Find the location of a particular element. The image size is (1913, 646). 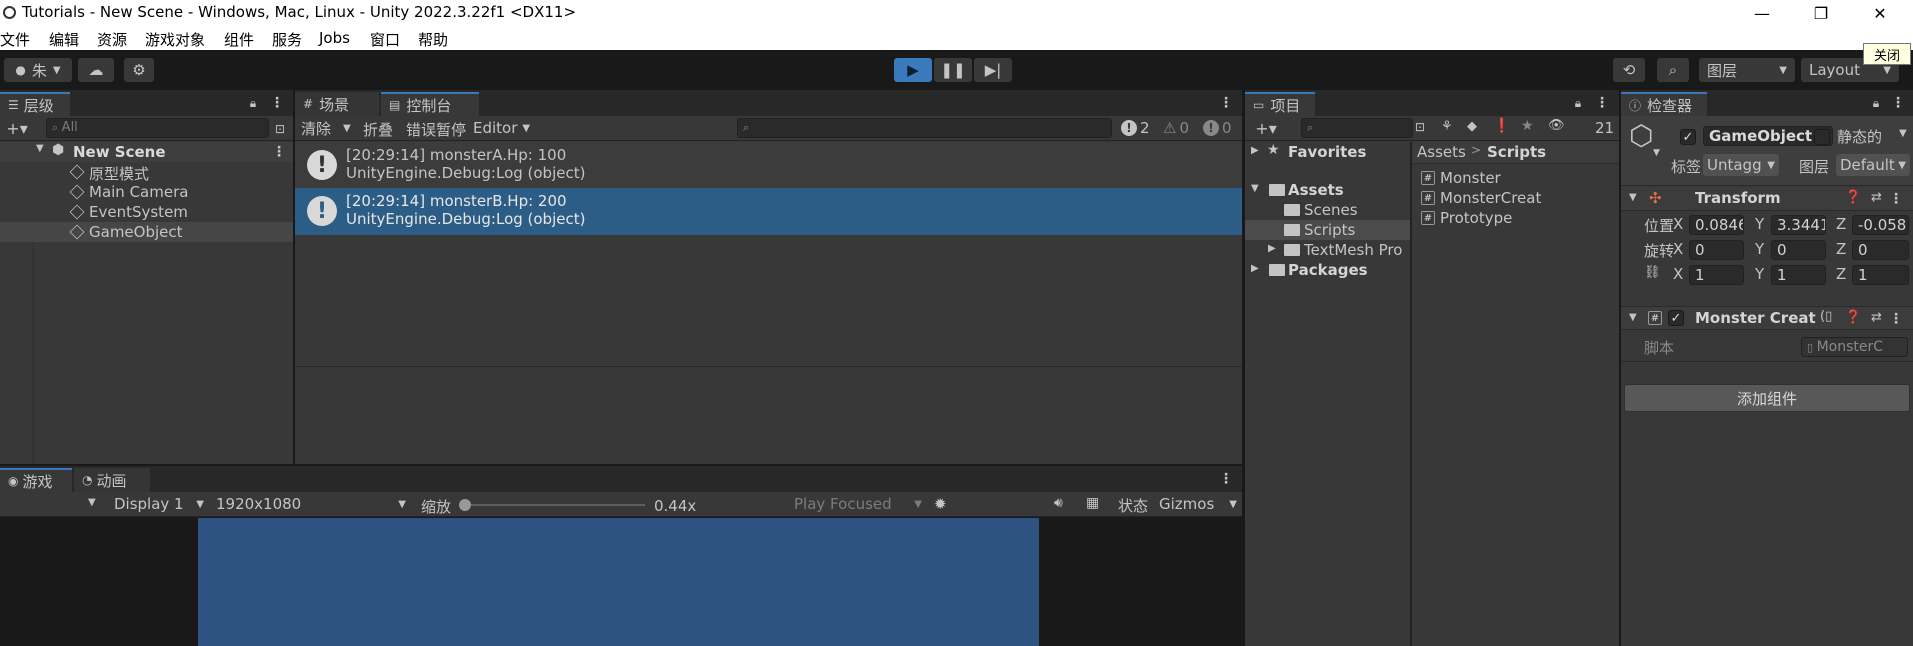

pause-button: ❚❚ is located at coordinates (953, 70).